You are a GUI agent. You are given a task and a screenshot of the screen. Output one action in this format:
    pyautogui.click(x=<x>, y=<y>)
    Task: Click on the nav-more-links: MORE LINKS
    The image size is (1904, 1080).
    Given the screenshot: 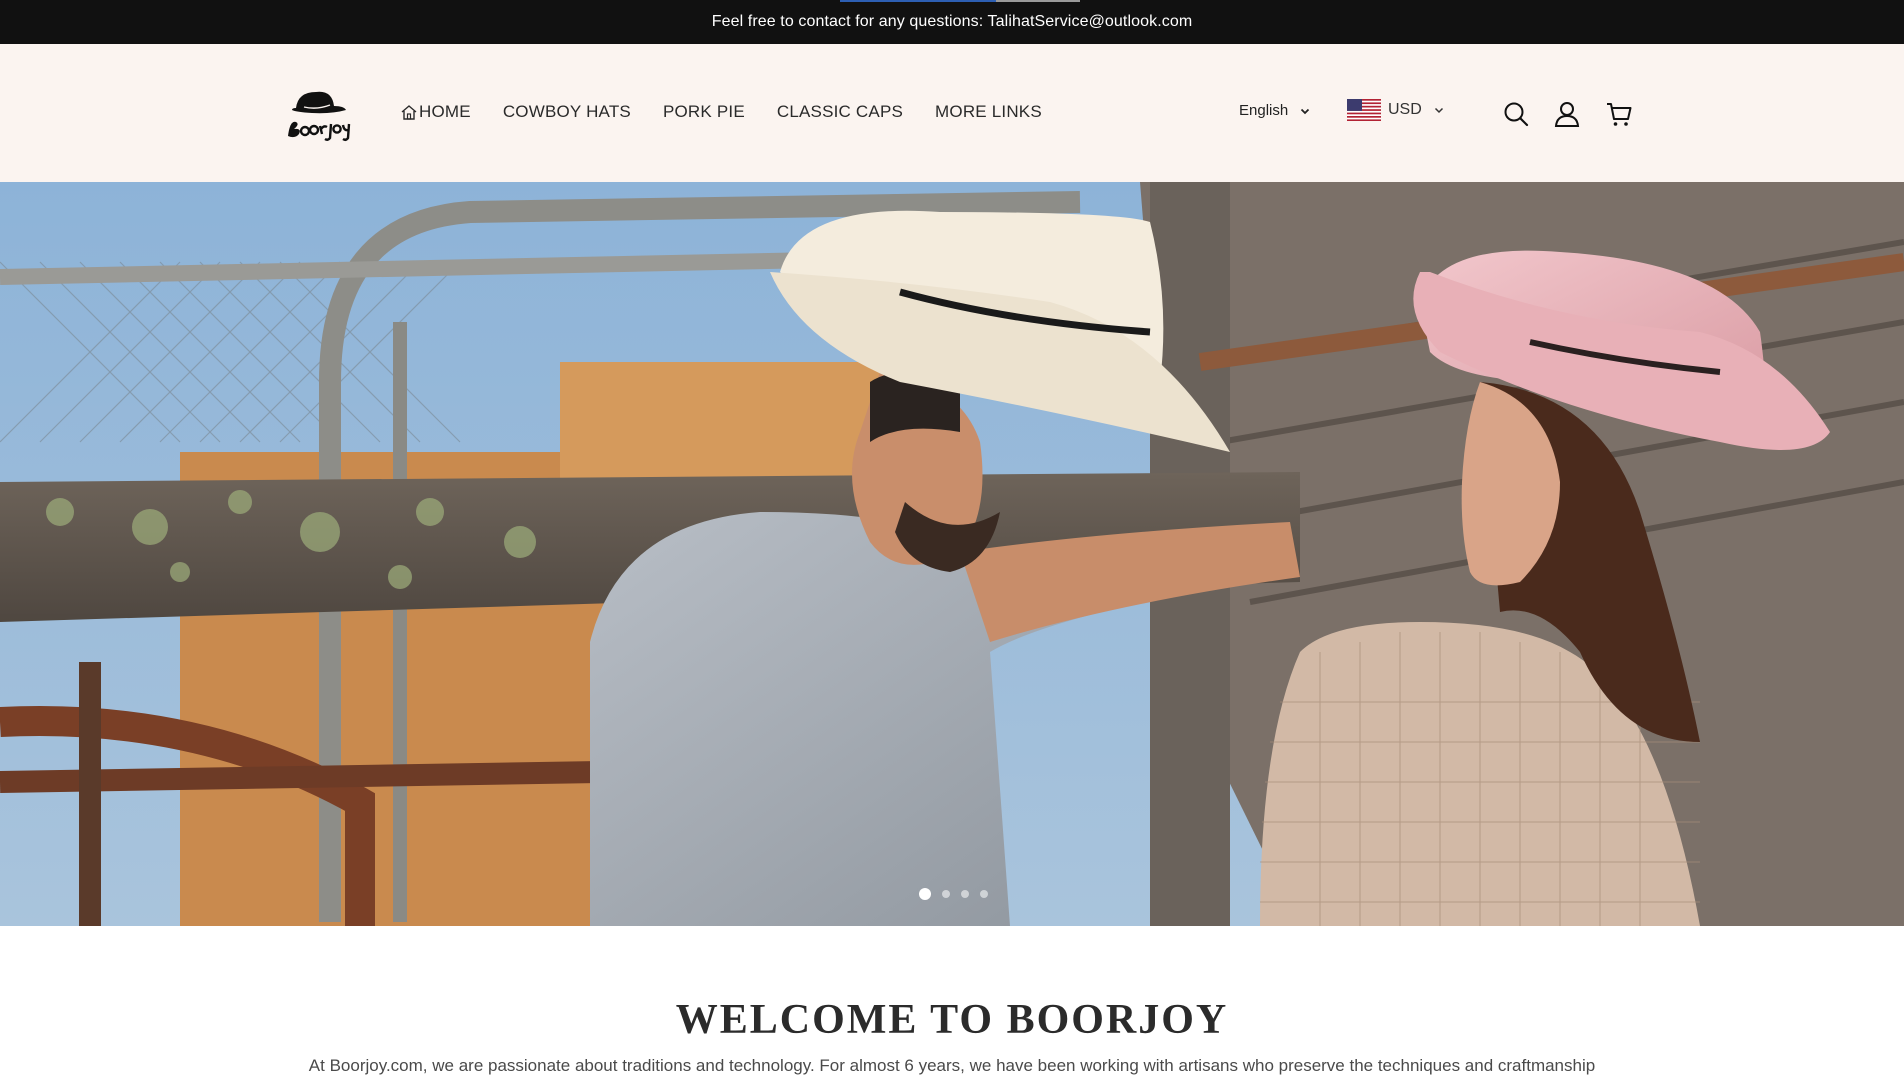 What is the action you would take?
    pyautogui.click(x=988, y=112)
    